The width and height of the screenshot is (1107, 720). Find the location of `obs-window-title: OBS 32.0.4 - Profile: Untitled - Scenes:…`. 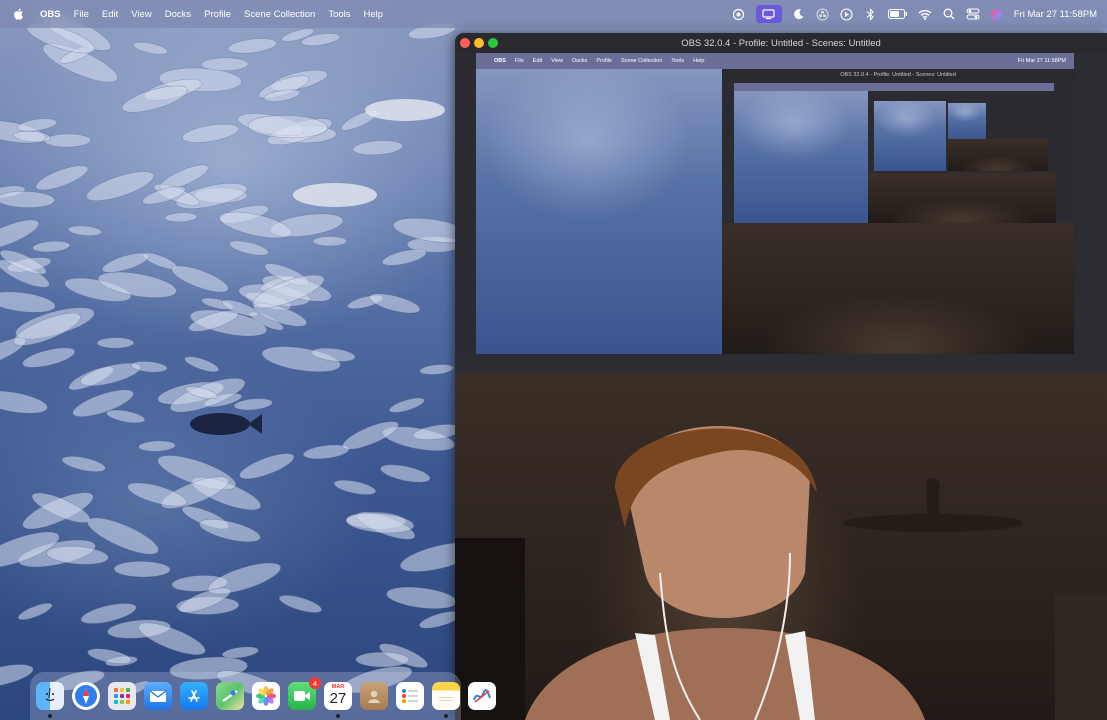

obs-window-title: OBS 32.0.4 - Profile: Untitled - Scenes:… is located at coordinates (781, 43).